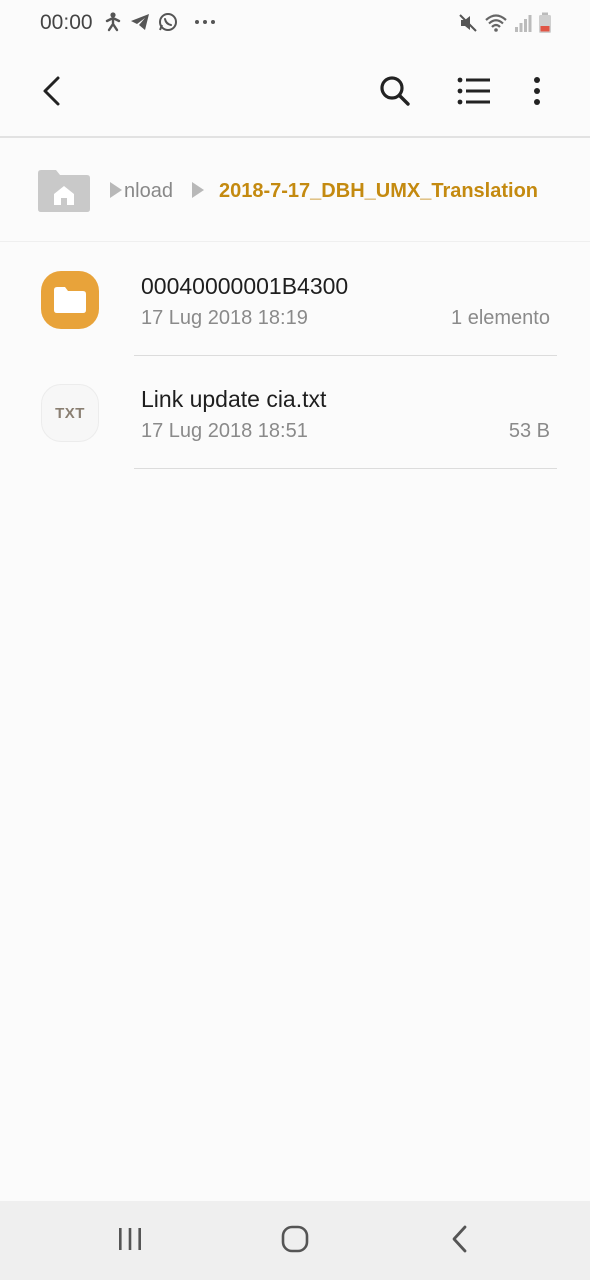 The image size is (590, 1280). What do you see at coordinates (168, 24) in the screenshot?
I see `whatsapp-icon` at bounding box center [168, 24].